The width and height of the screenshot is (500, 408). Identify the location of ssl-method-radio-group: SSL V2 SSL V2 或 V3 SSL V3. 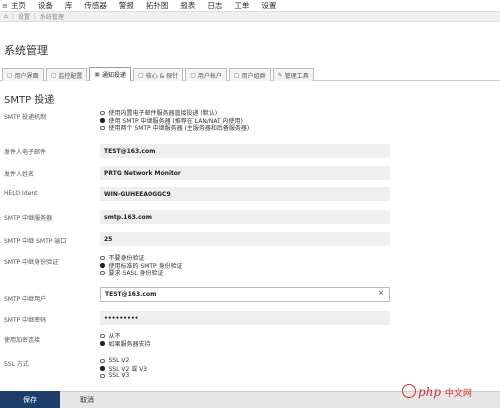
(123, 368).